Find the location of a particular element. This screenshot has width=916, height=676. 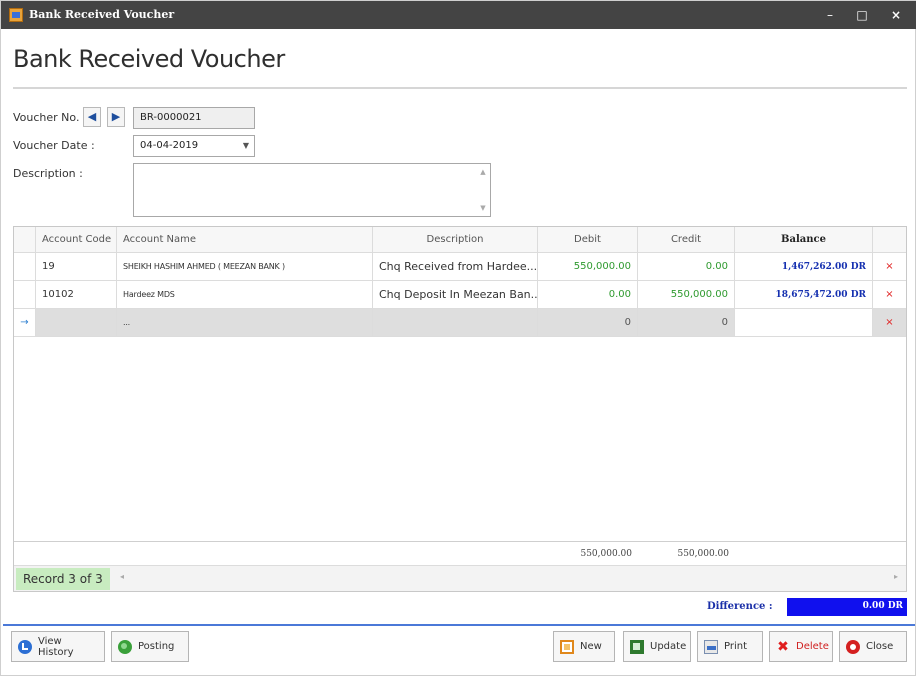

heading-divider is located at coordinates (460, 88).